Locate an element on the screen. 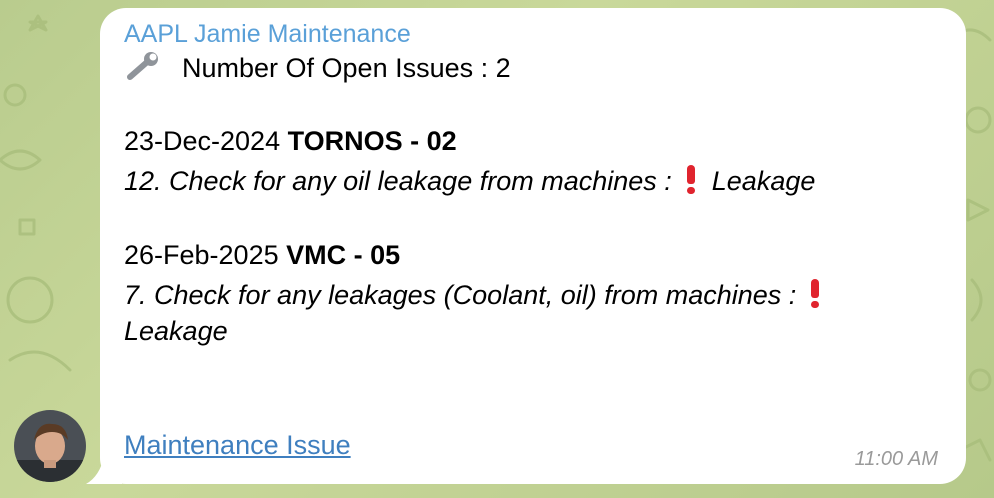 This screenshot has width=994, height=498. avatar is located at coordinates (50, 446).